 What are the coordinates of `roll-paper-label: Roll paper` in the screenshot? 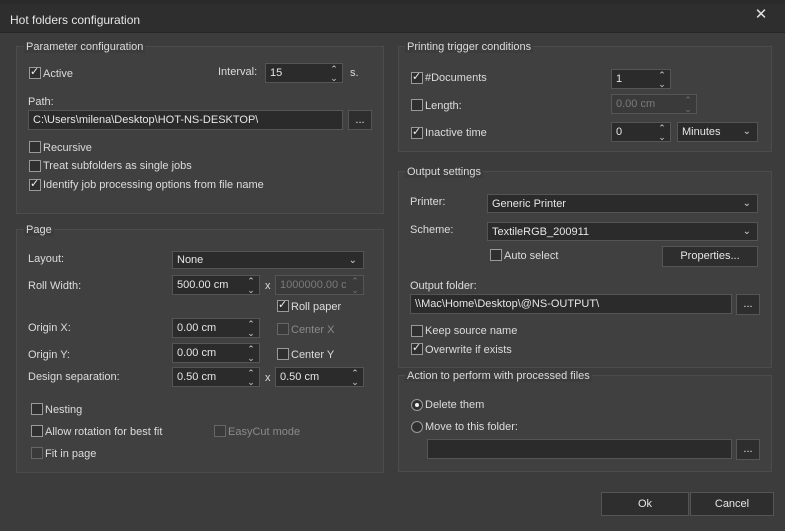 It's located at (316, 307).